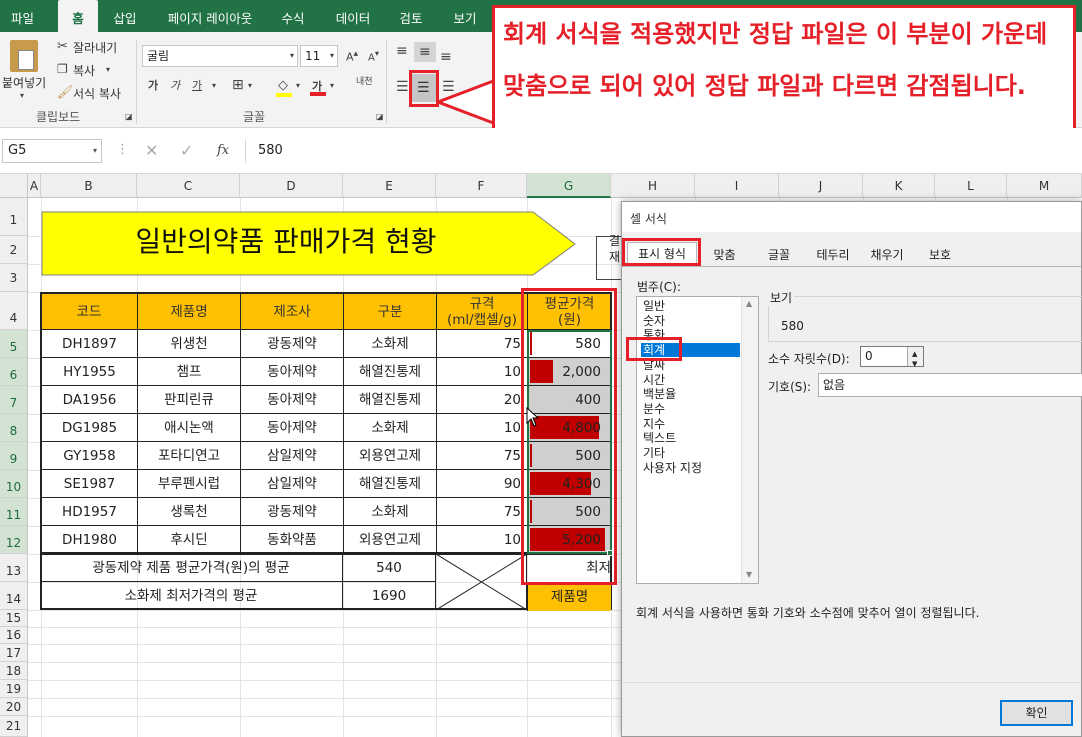  Describe the element at coordinates (65, 92) in the screenshot. I see `format-painter-icon: 🖌` at that location.